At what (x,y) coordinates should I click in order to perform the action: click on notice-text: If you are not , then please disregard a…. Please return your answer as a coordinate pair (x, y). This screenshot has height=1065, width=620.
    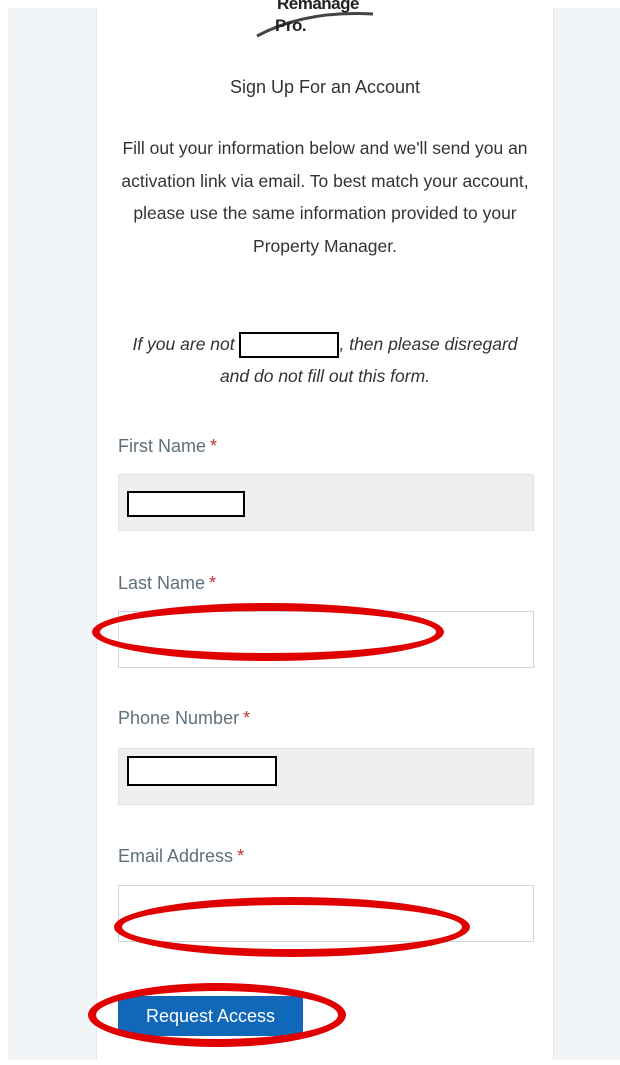
    Looking at the image, I should click on (325, 360).